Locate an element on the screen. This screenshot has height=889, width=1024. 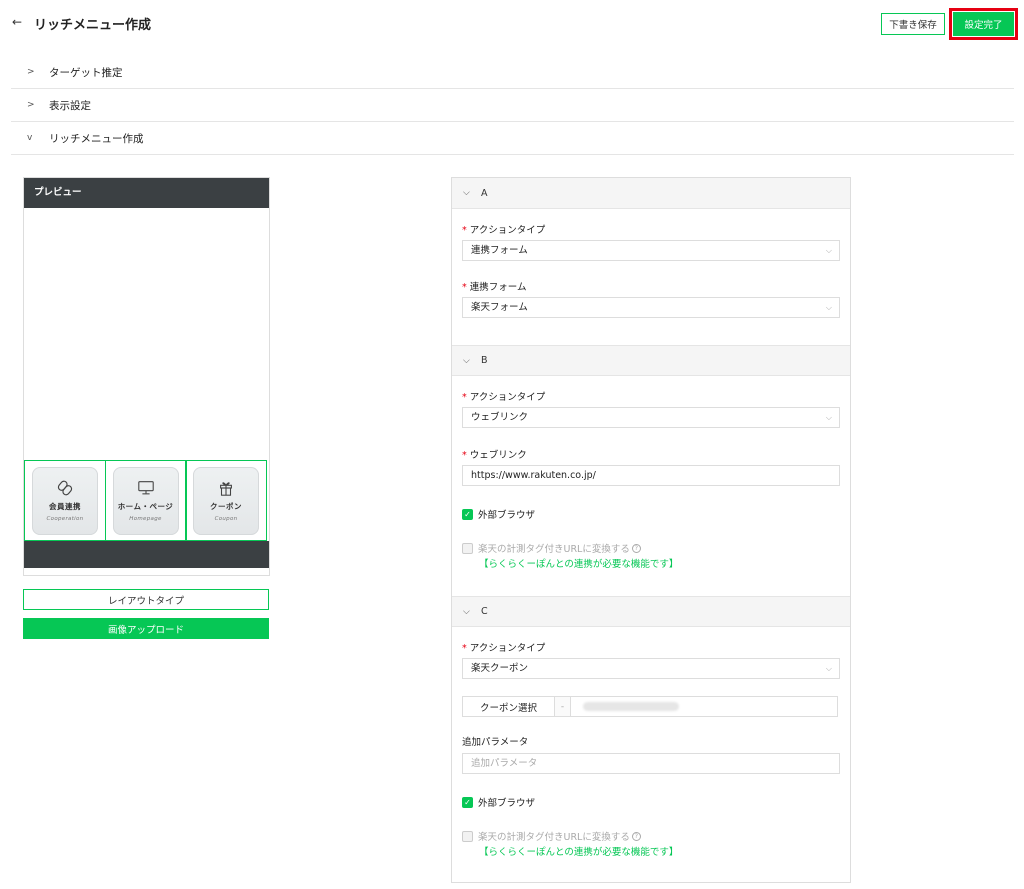
rich-menu-label-en: Cooperation is located at coordinates (65, 519).